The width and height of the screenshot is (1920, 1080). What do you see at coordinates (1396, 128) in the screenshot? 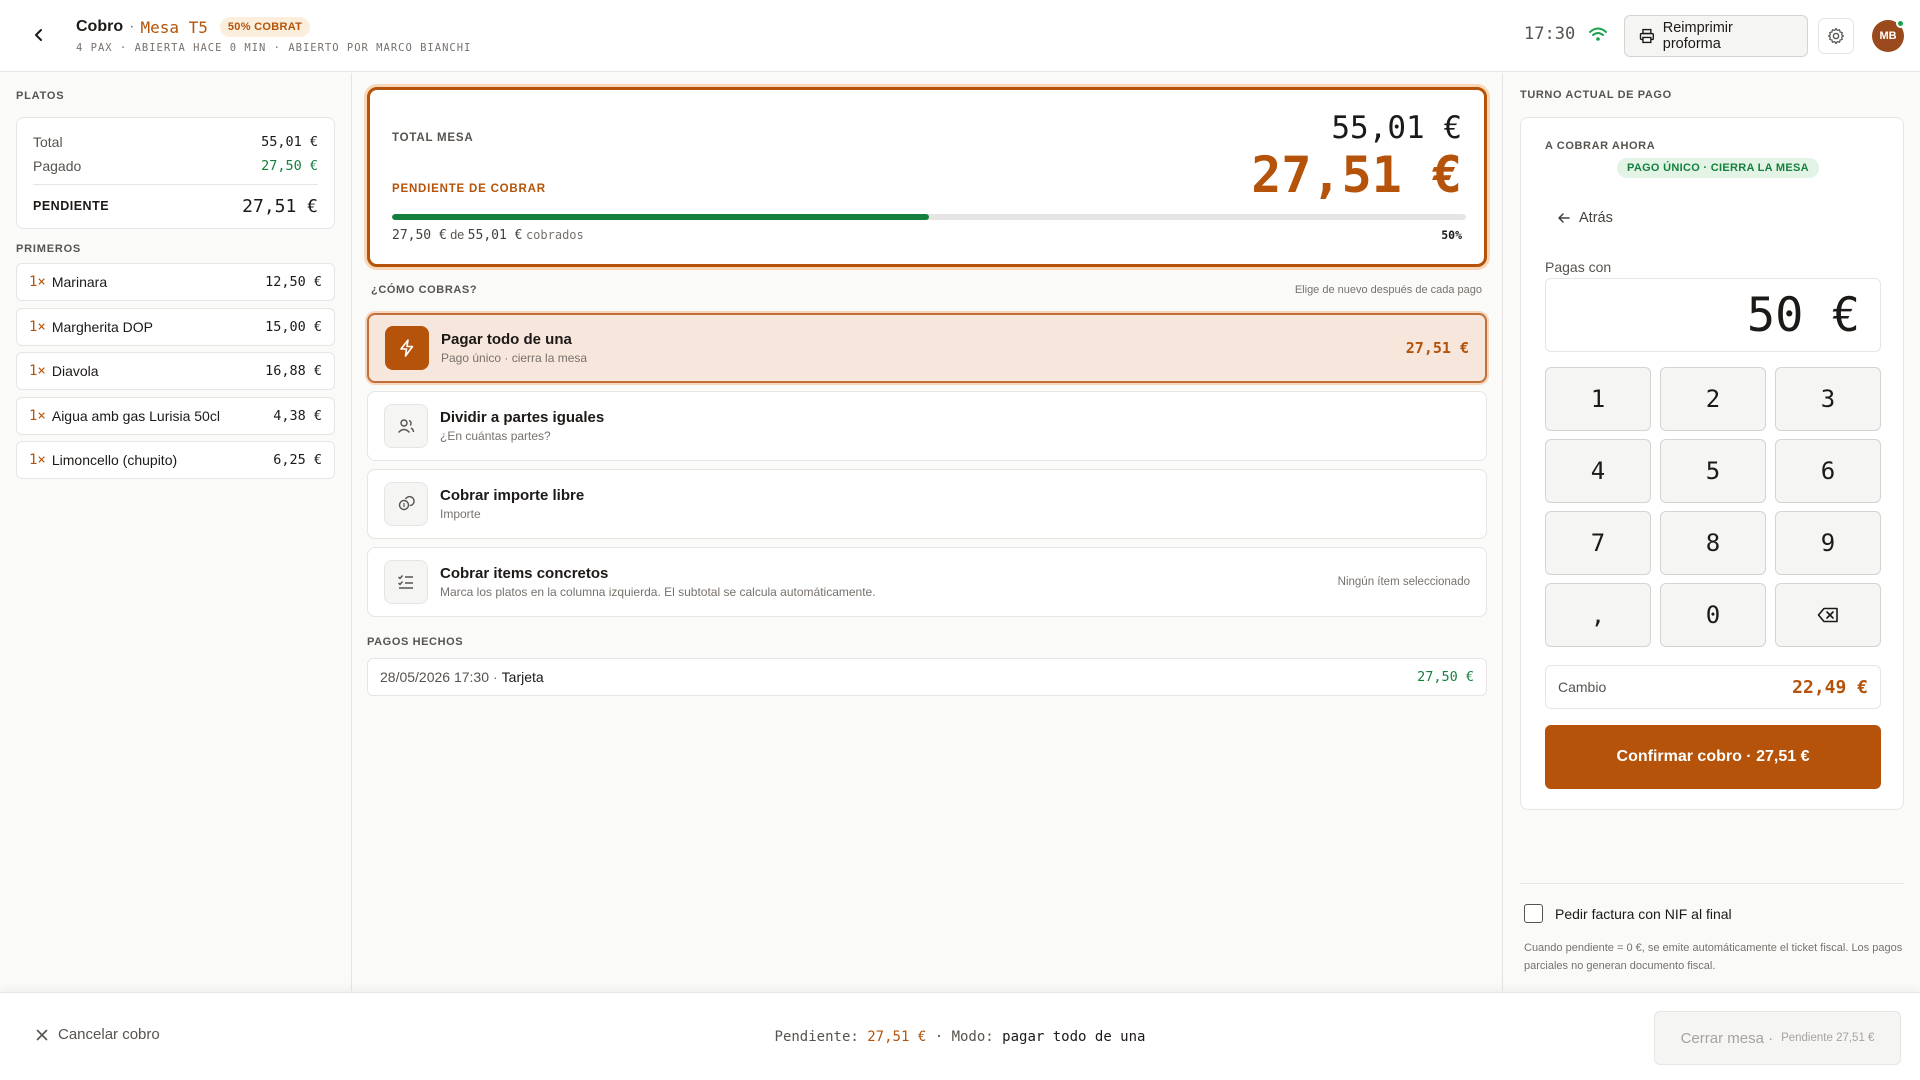
I see `table-total-value: 55,01 €` at bounding box center [1396, 128].